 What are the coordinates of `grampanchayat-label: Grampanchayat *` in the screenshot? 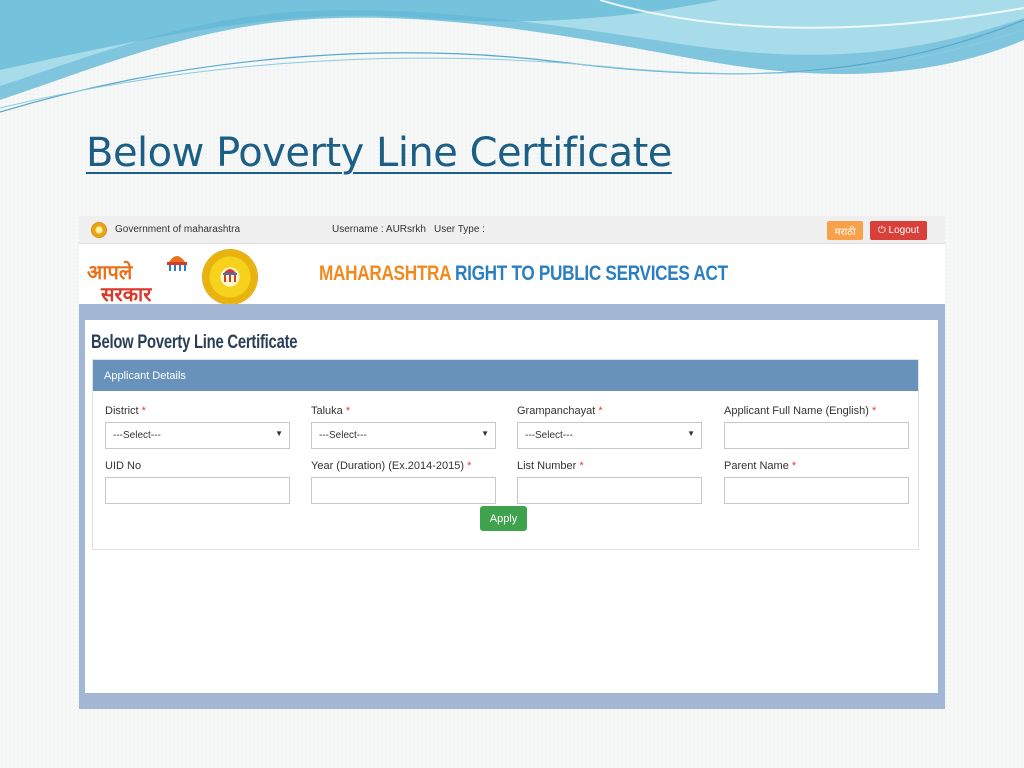 It's located at (560, 411).